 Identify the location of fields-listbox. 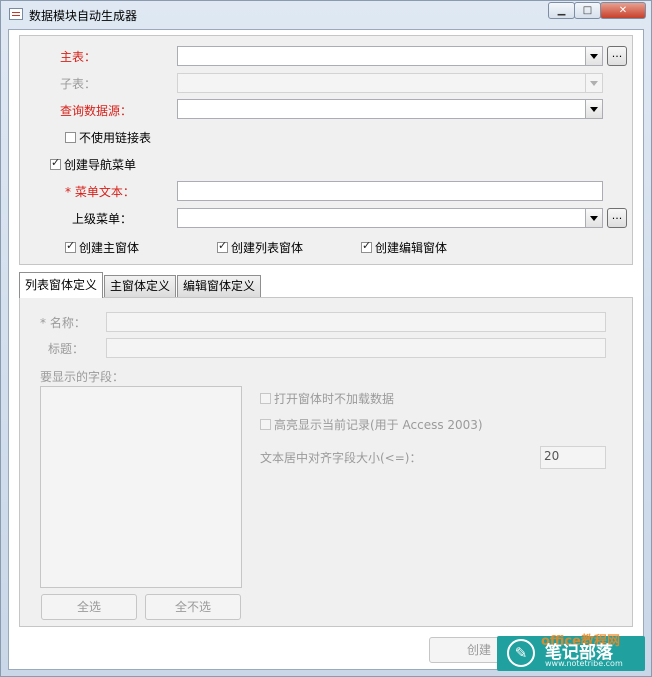
(141, 487).